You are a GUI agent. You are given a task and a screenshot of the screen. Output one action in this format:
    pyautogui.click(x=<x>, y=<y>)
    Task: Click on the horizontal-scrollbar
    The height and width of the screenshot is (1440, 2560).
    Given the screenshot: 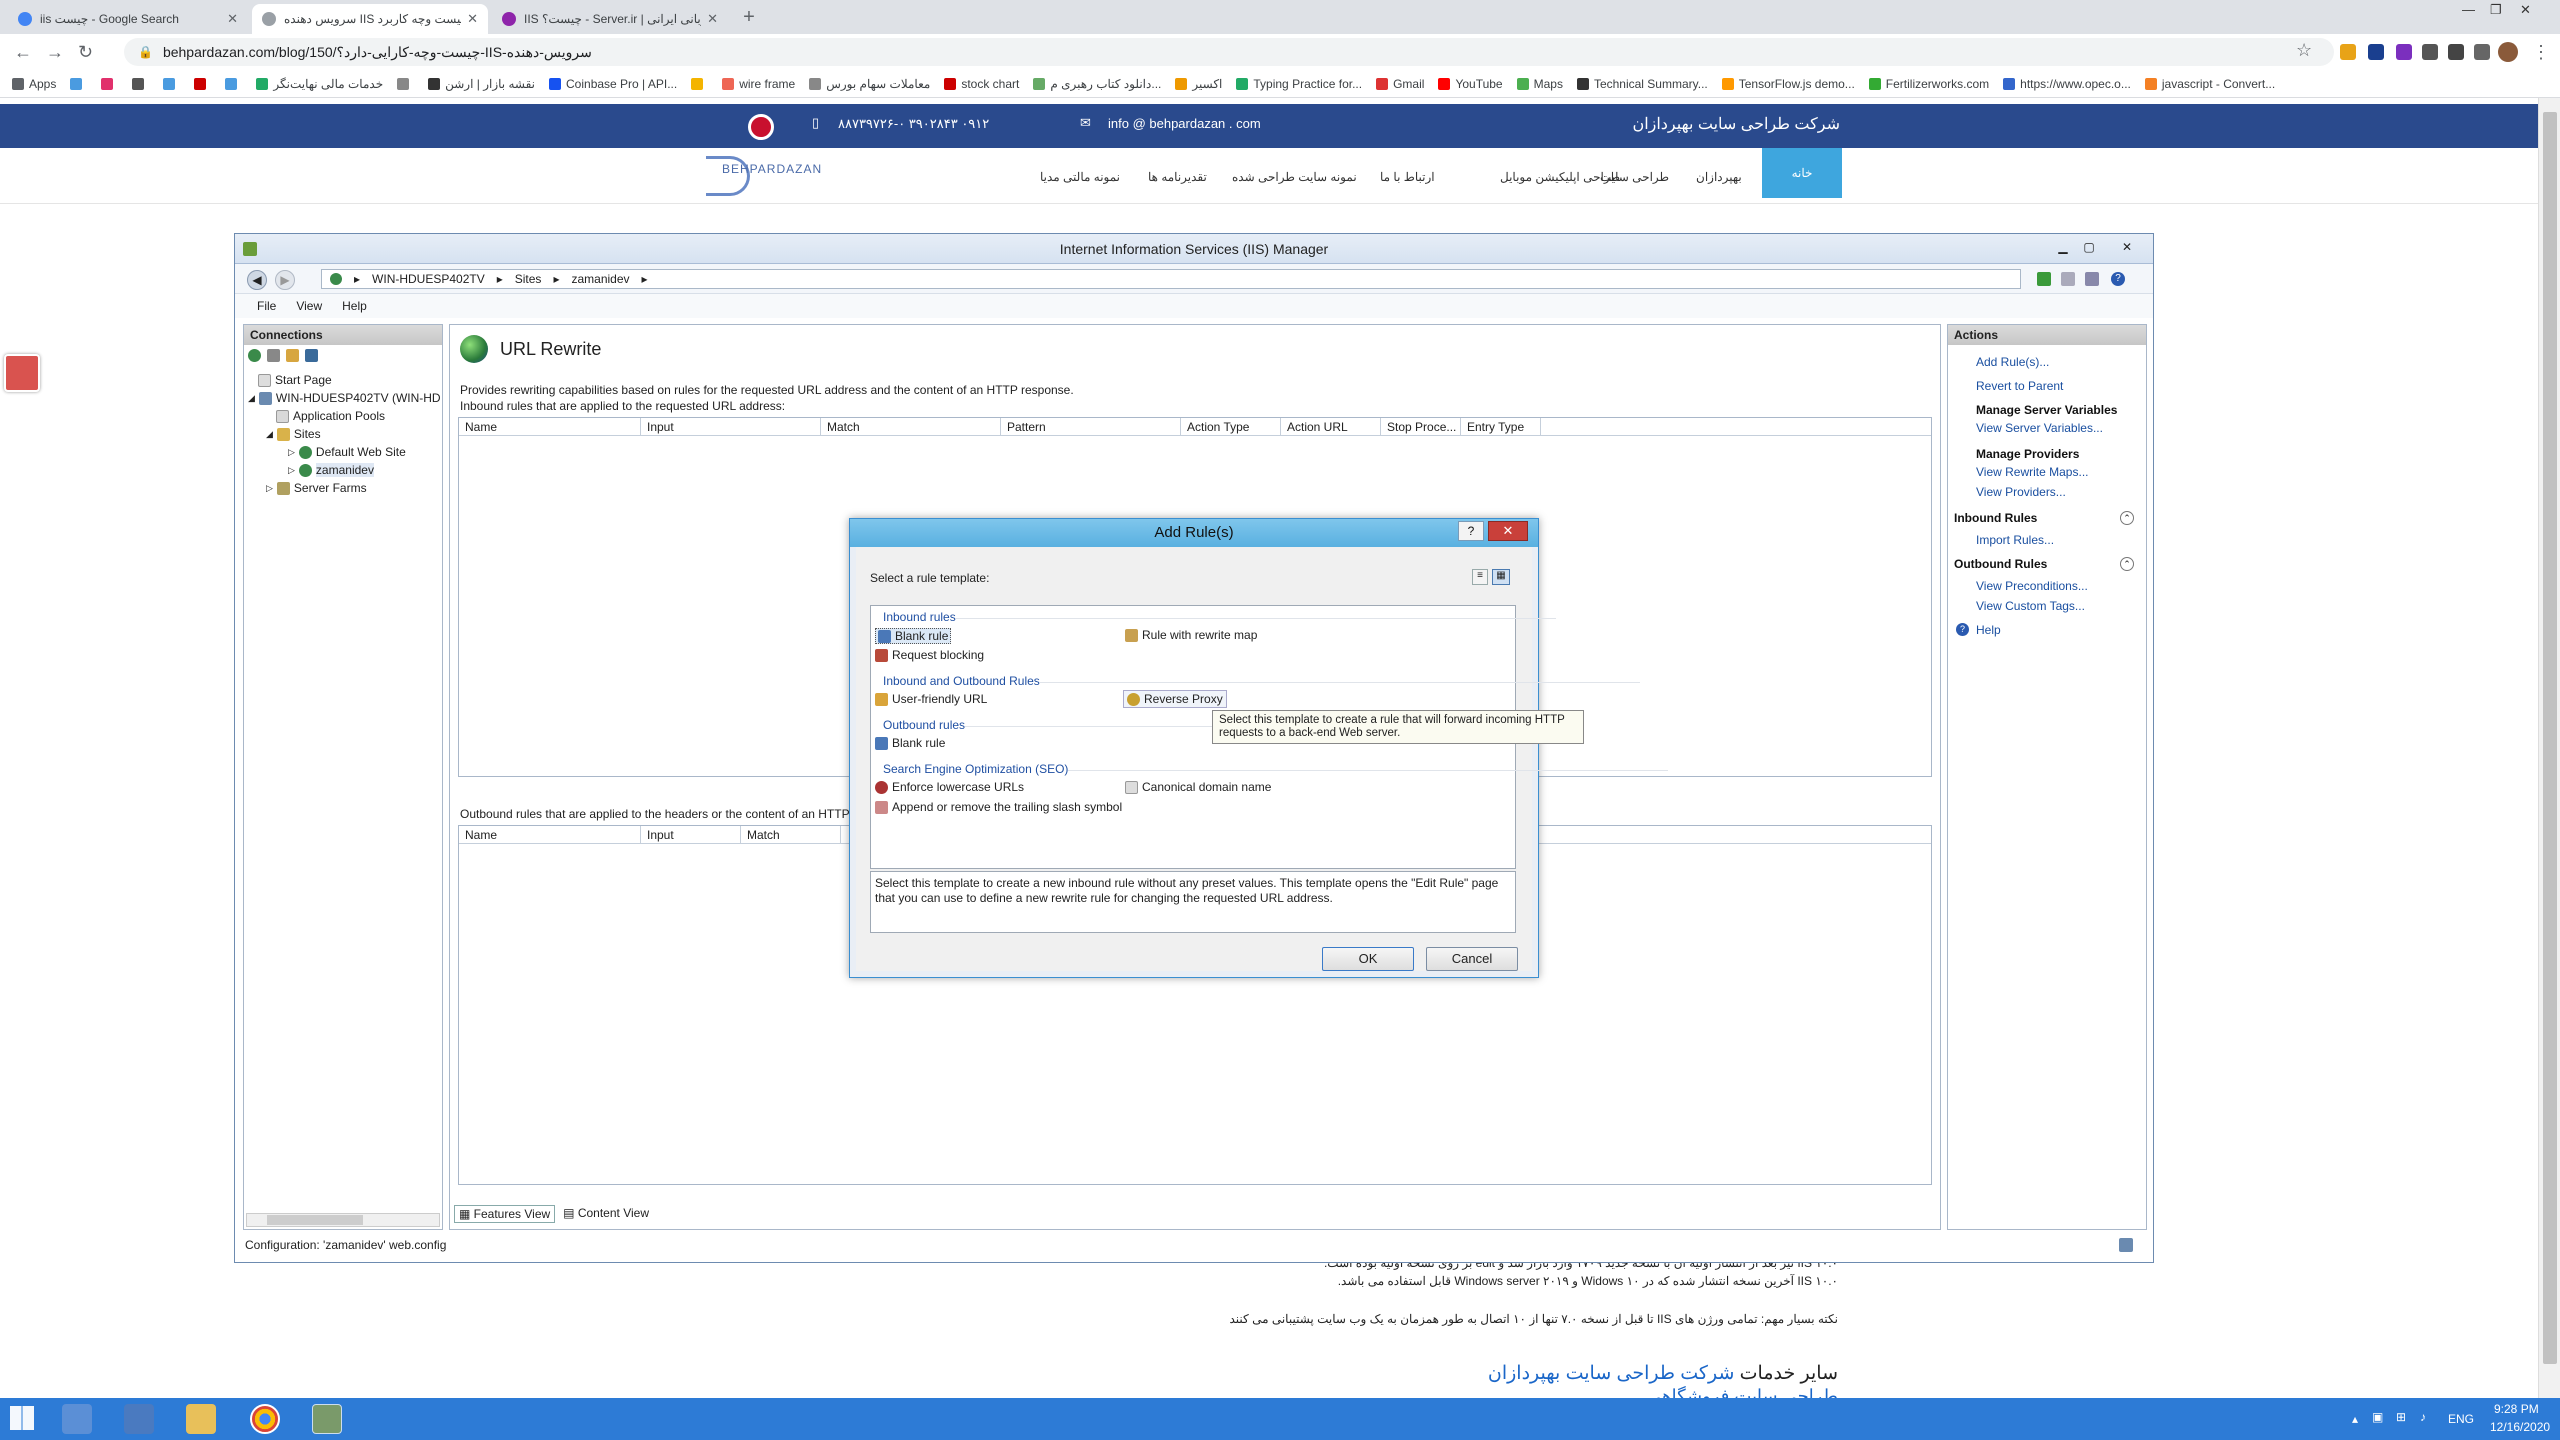 What is the action you would take?
    pyautogui.click(x=343, y=1220)
    